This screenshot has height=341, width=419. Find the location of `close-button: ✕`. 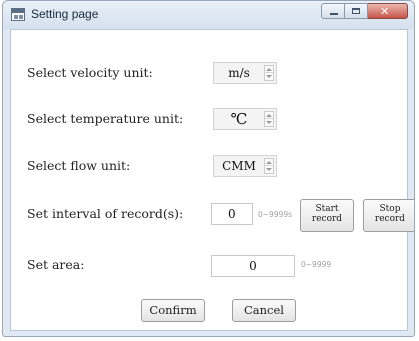

close-button: ✕ is located at coordinates (388, 11).